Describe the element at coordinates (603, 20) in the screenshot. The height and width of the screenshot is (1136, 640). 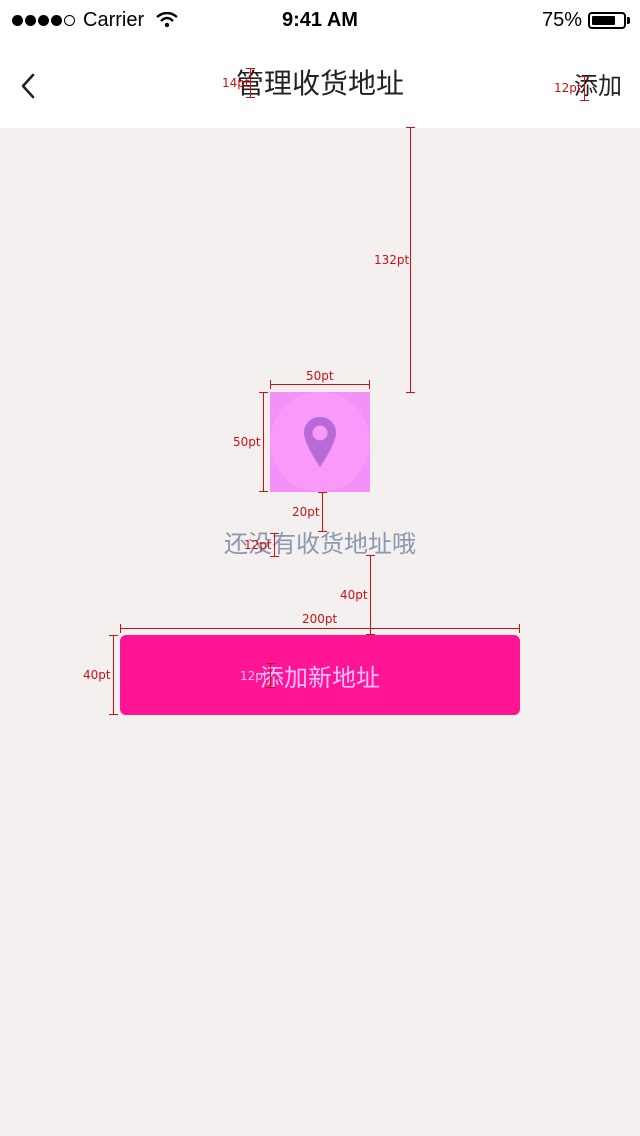
I see `battery-fill` at that location.